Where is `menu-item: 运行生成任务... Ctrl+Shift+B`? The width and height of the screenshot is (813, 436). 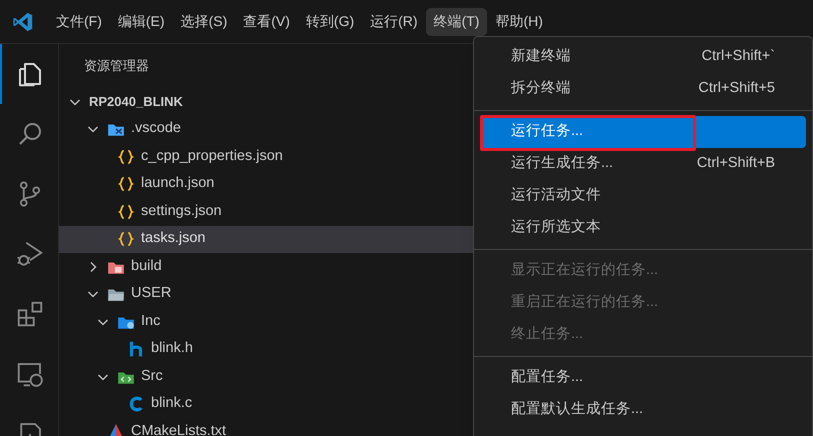 menu-item: 运行生成任务... Ctrl+Shift+B is located at coordinates (643, 164).